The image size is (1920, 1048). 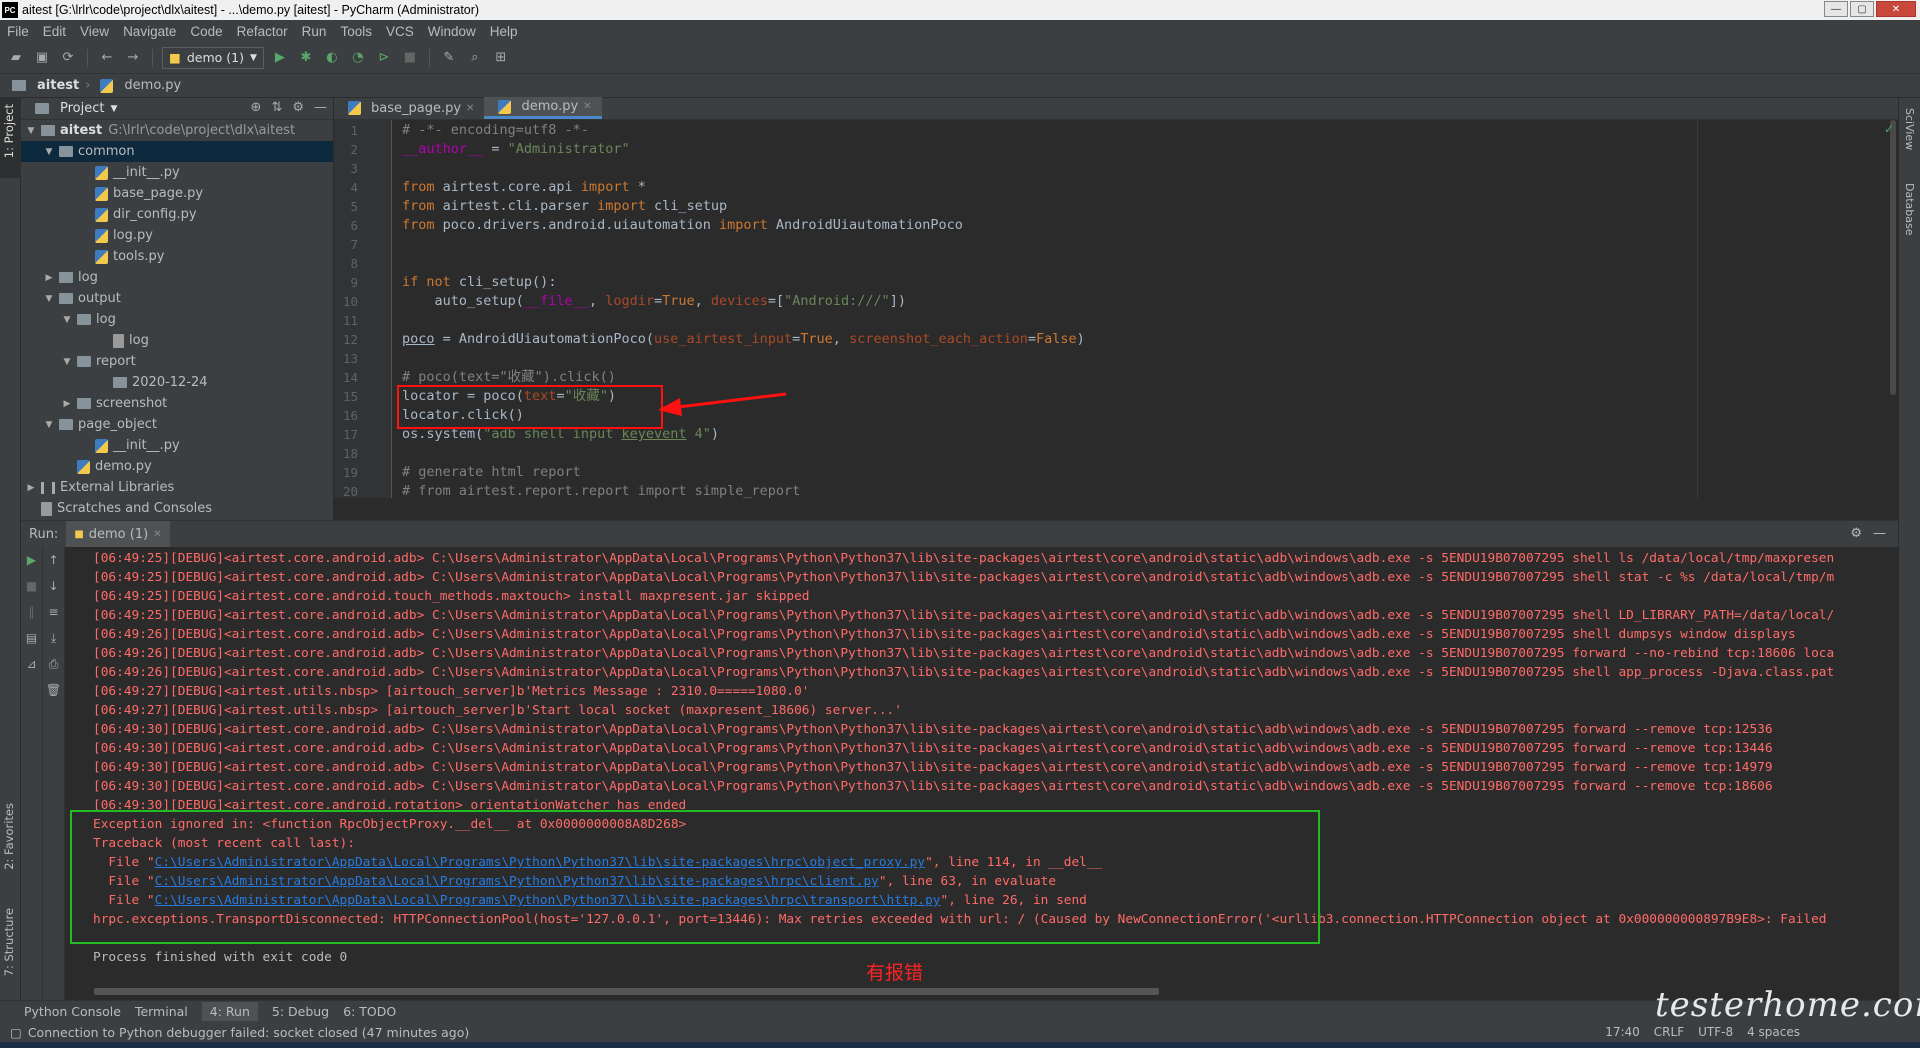 I want to click on editor-tab: demo.py ✕, so click(x=543, y=108).